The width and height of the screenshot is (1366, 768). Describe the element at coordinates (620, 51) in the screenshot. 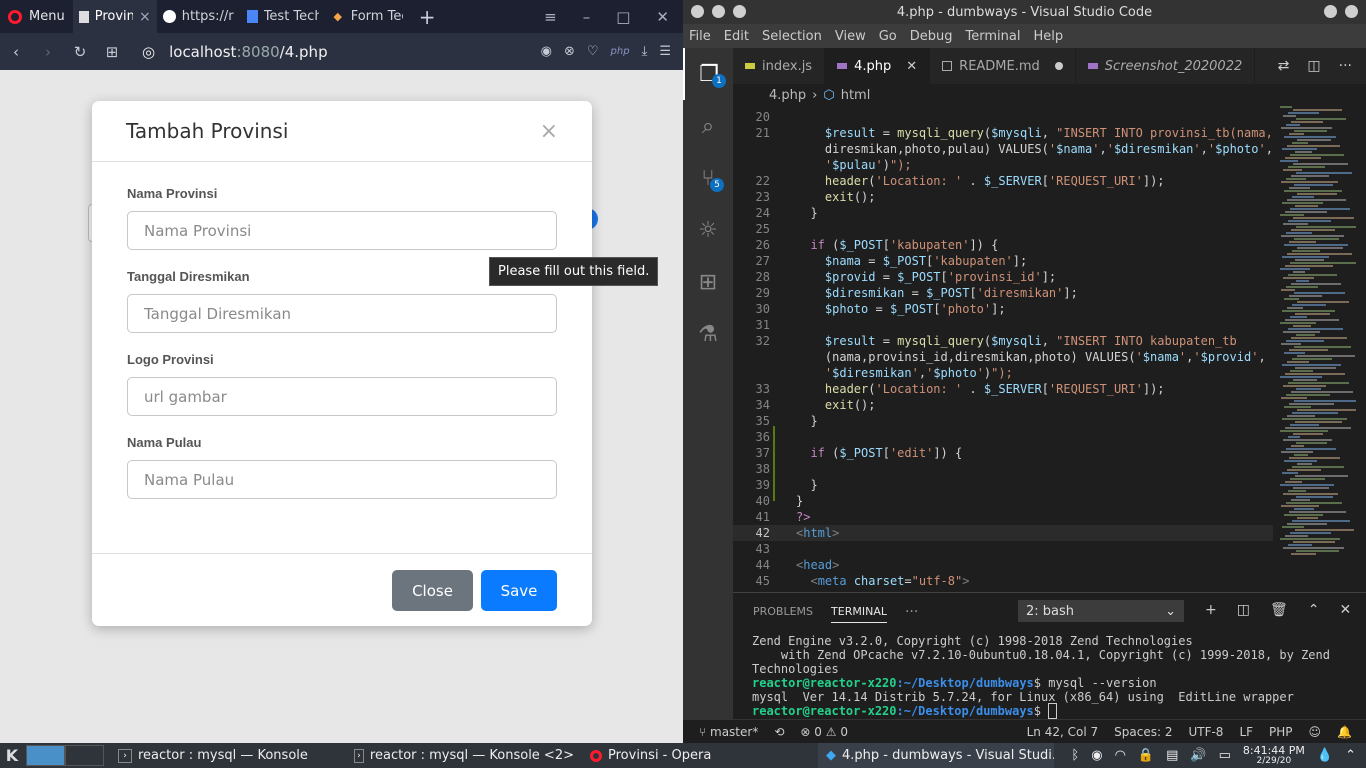

I see `php-extension-icon: php` at that location.